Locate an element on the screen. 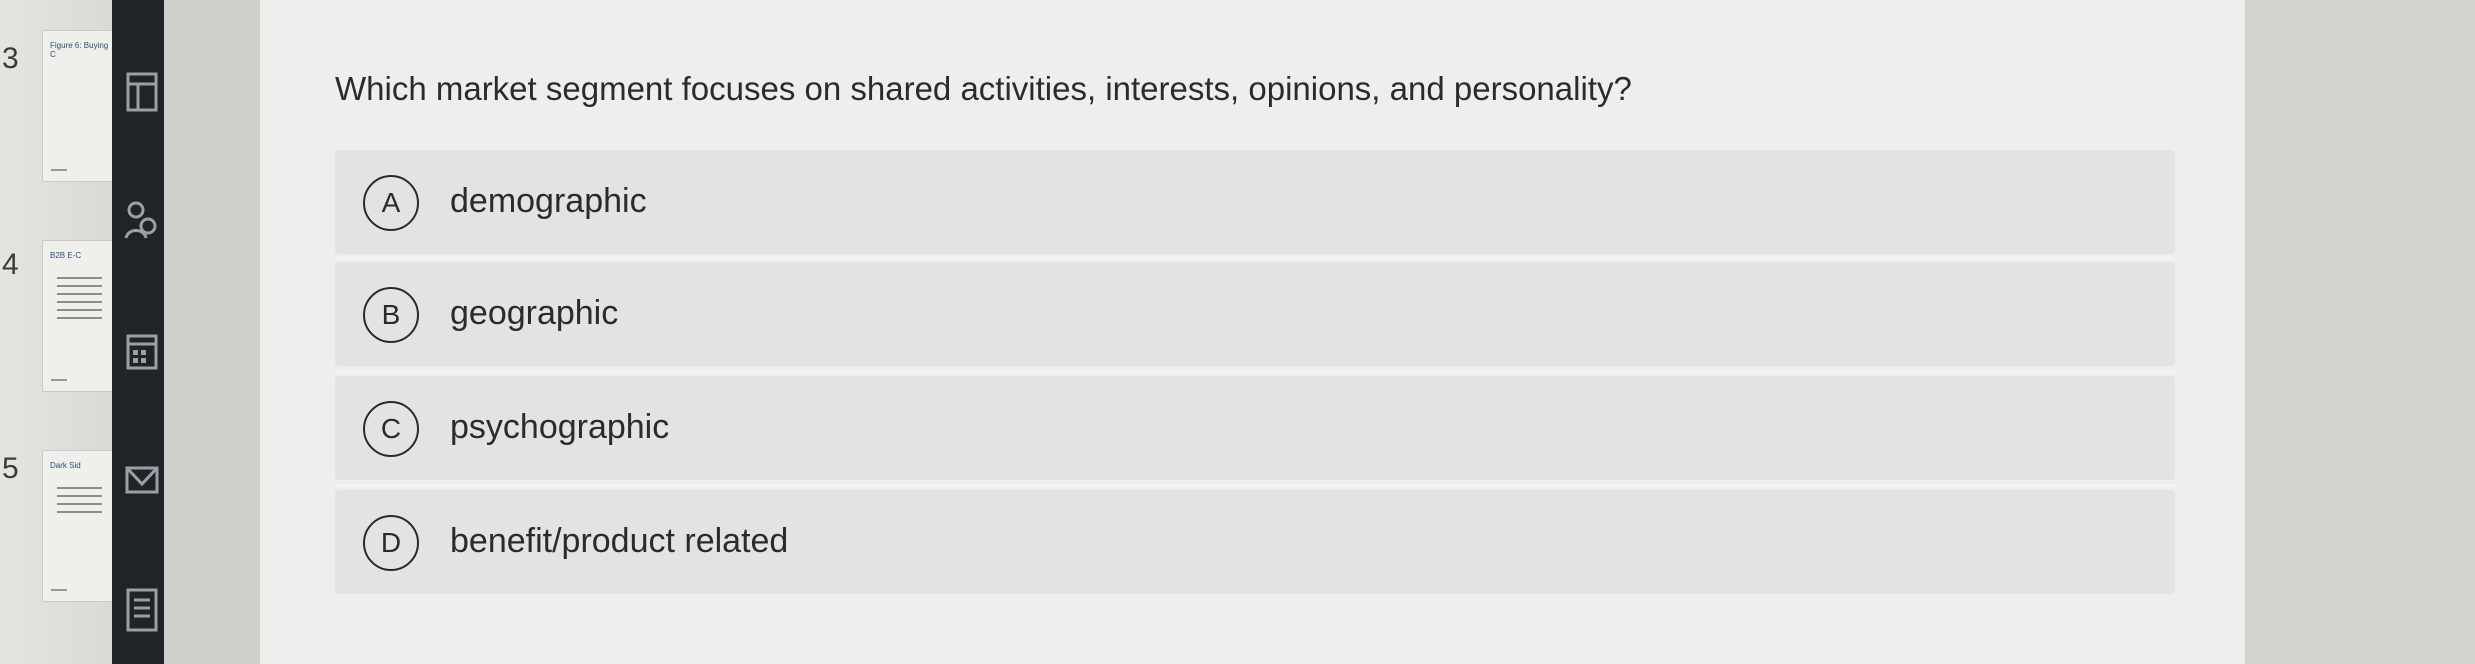 This screenshot has height=664, width=2475. side-toolbar is located at coordinates (138, 332).